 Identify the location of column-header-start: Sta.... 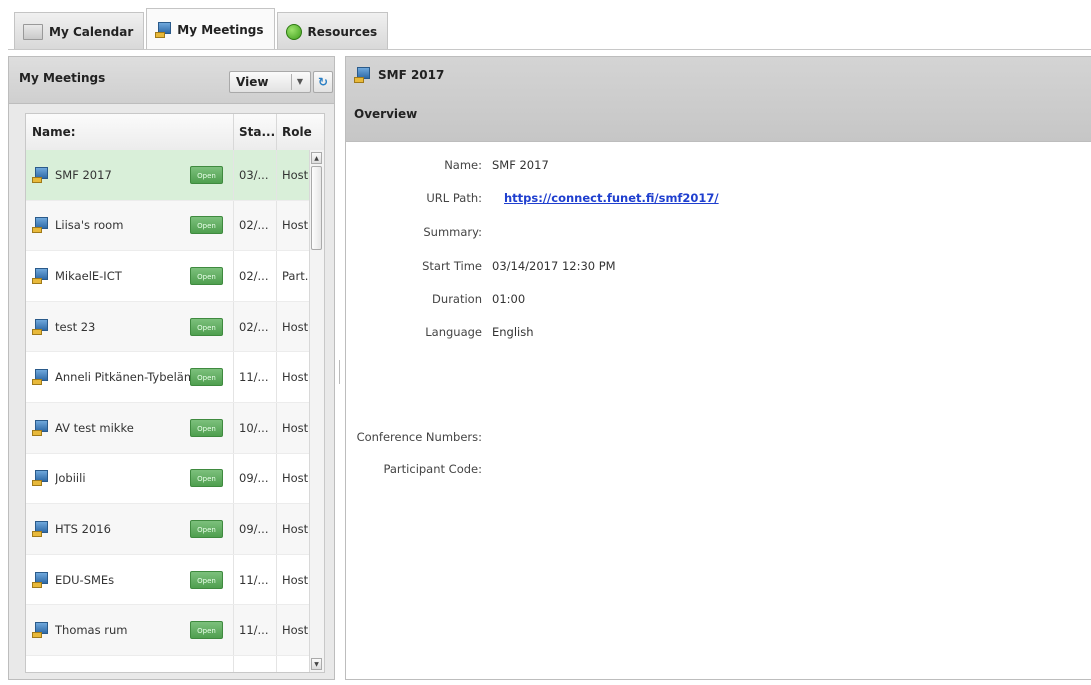
(254, 132).